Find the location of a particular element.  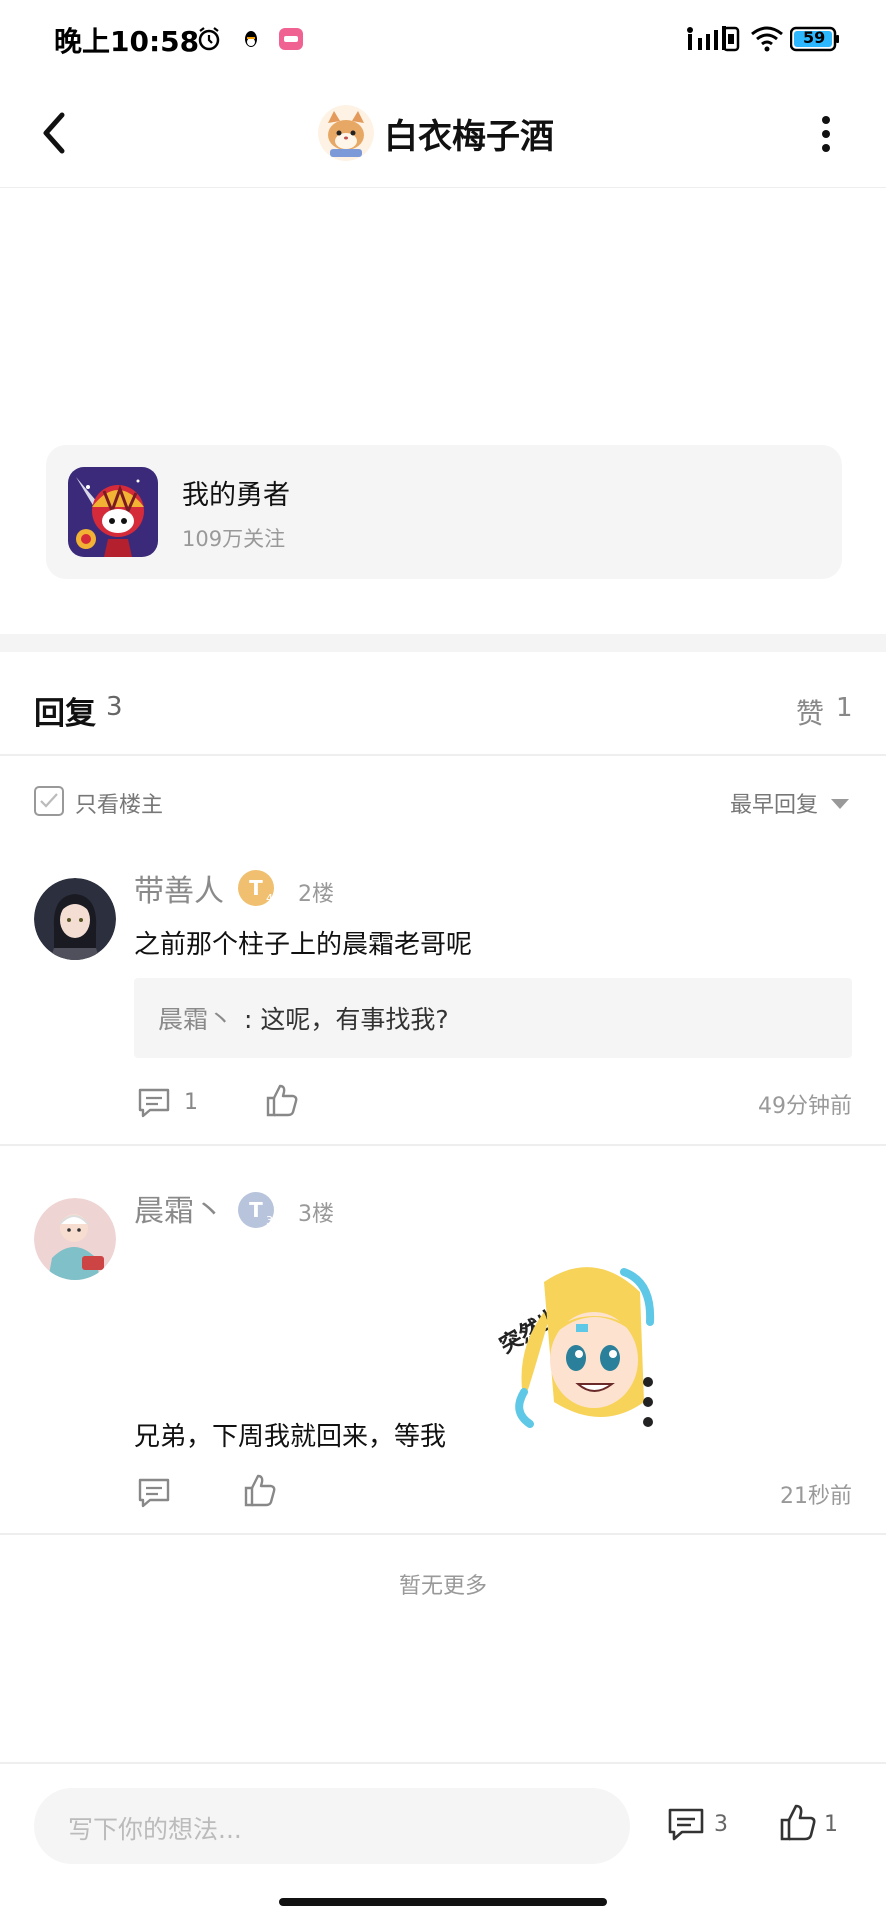

comment-text: 之前那个柱子上的晨霜老哥呢 is located at coordinates (303, 945).